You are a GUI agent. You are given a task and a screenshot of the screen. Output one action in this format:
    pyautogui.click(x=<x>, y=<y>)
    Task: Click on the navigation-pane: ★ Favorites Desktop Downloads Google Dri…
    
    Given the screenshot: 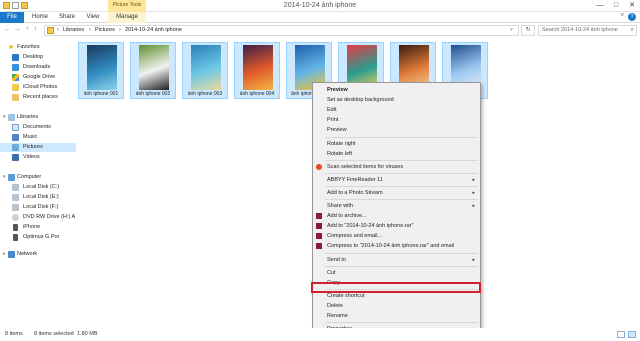 What is the action you would take?
    pyautogui.click(x=38, y=182)
    